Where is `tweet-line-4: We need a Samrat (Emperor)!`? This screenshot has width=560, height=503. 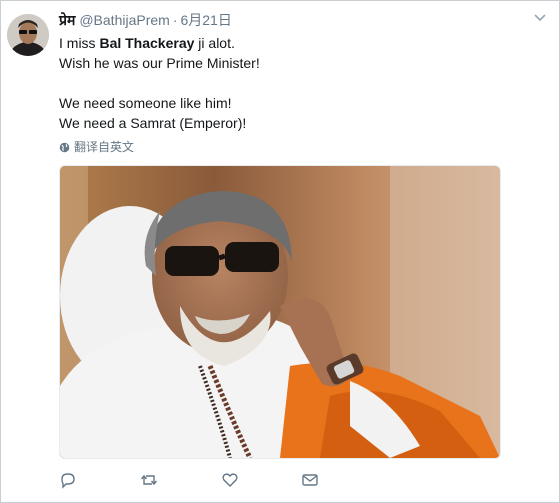 tweet-line-4: We need a Samrat (Emperor)! is located at coordinates (153, 123).